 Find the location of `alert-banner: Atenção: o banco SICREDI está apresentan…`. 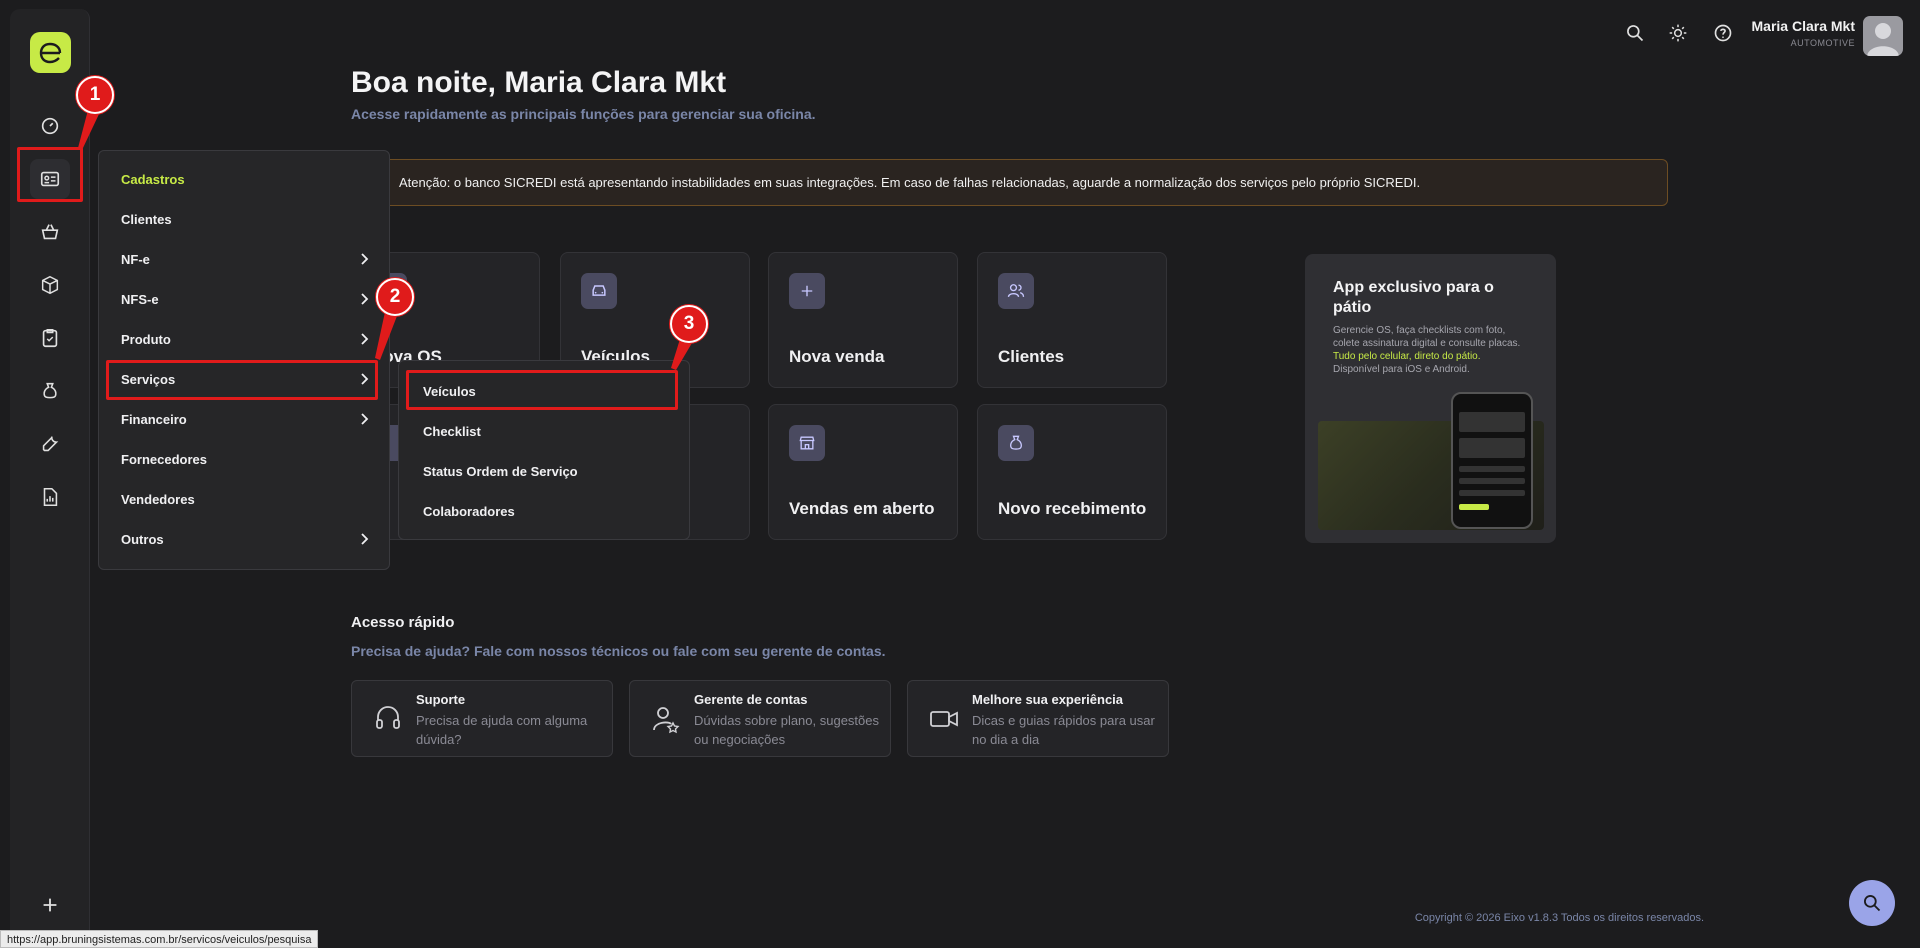

alert-banner: Atenção: o banco SICREDI está apresentan… is located at coordinates (1019, 182).